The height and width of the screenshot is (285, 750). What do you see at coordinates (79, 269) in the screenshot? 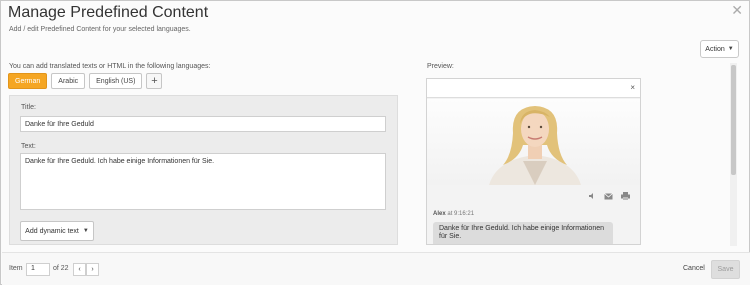
I see `previous-item-button: ‹` at bounding box center [79, 269].